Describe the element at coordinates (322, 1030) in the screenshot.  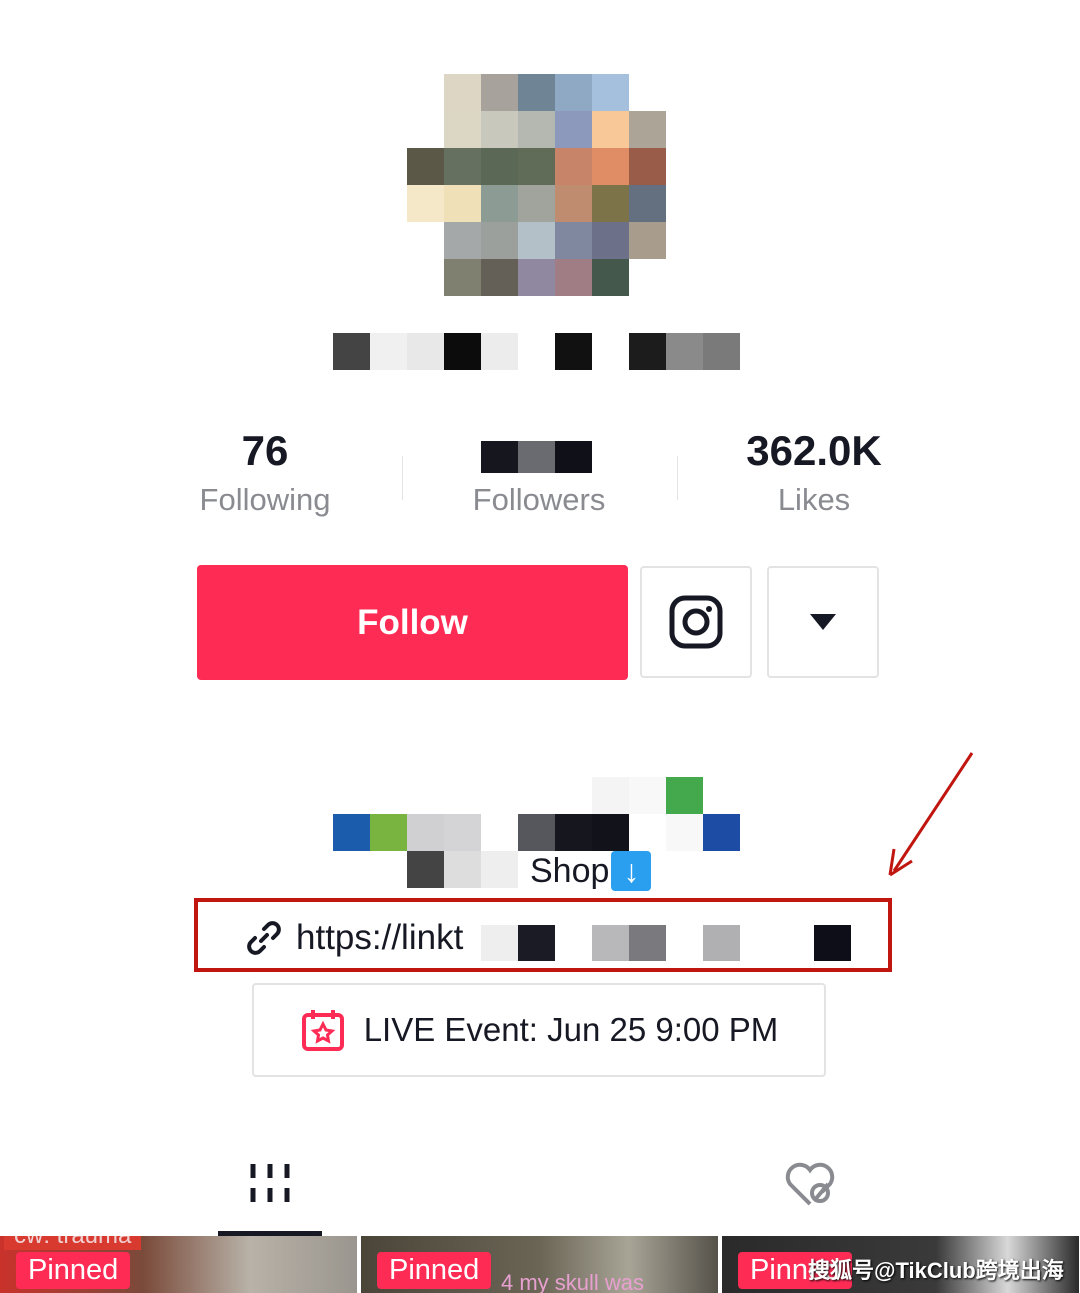
I see `calendar-star-icon` at that location.